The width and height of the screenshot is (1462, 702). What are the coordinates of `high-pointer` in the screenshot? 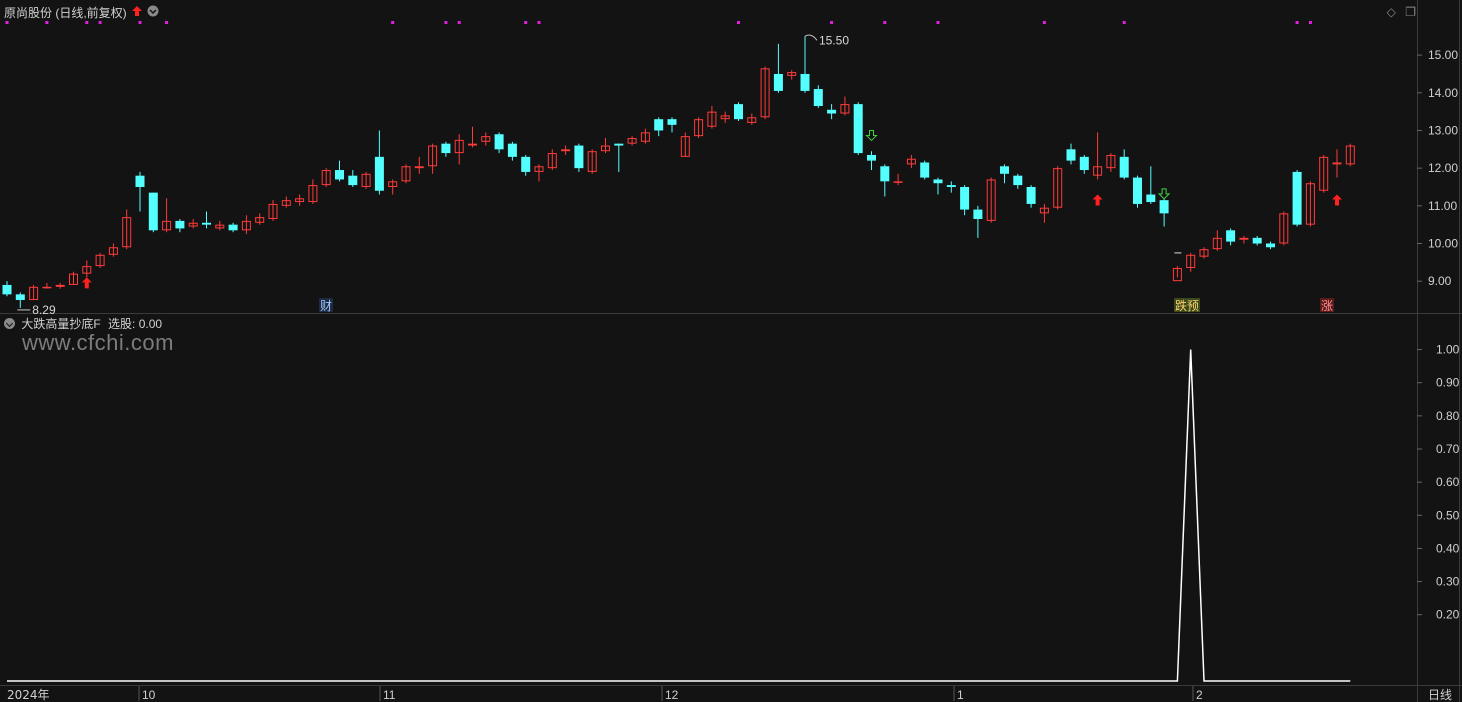 It's located at (811, 37).